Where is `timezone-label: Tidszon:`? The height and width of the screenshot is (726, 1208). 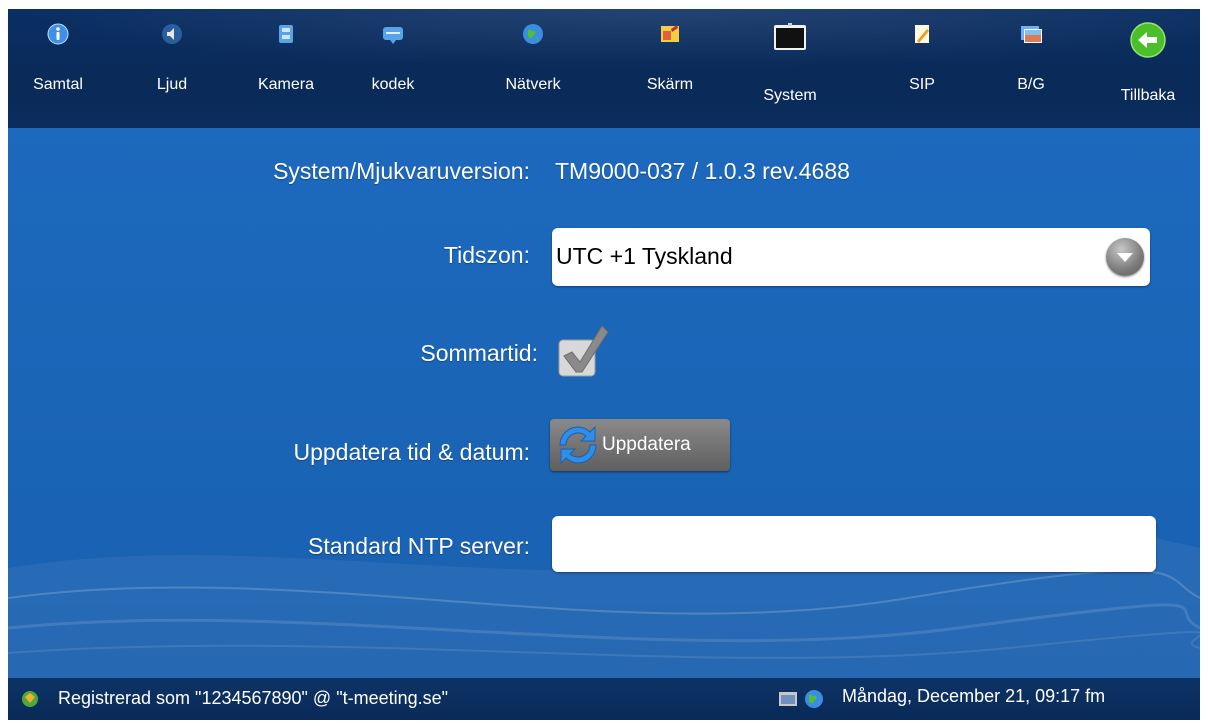
timezone-label: Tidszon: is located at coordinates (486, 255).